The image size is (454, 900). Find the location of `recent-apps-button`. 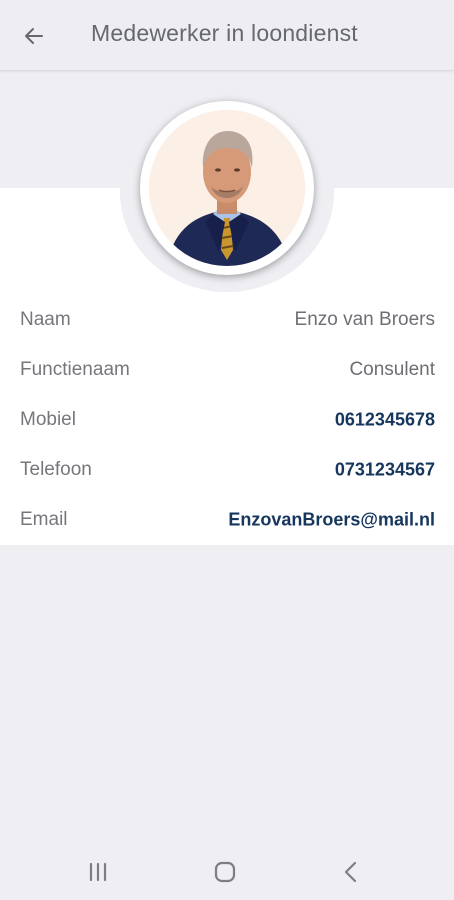

recent-apps-button is located at coordinates (98, 872).